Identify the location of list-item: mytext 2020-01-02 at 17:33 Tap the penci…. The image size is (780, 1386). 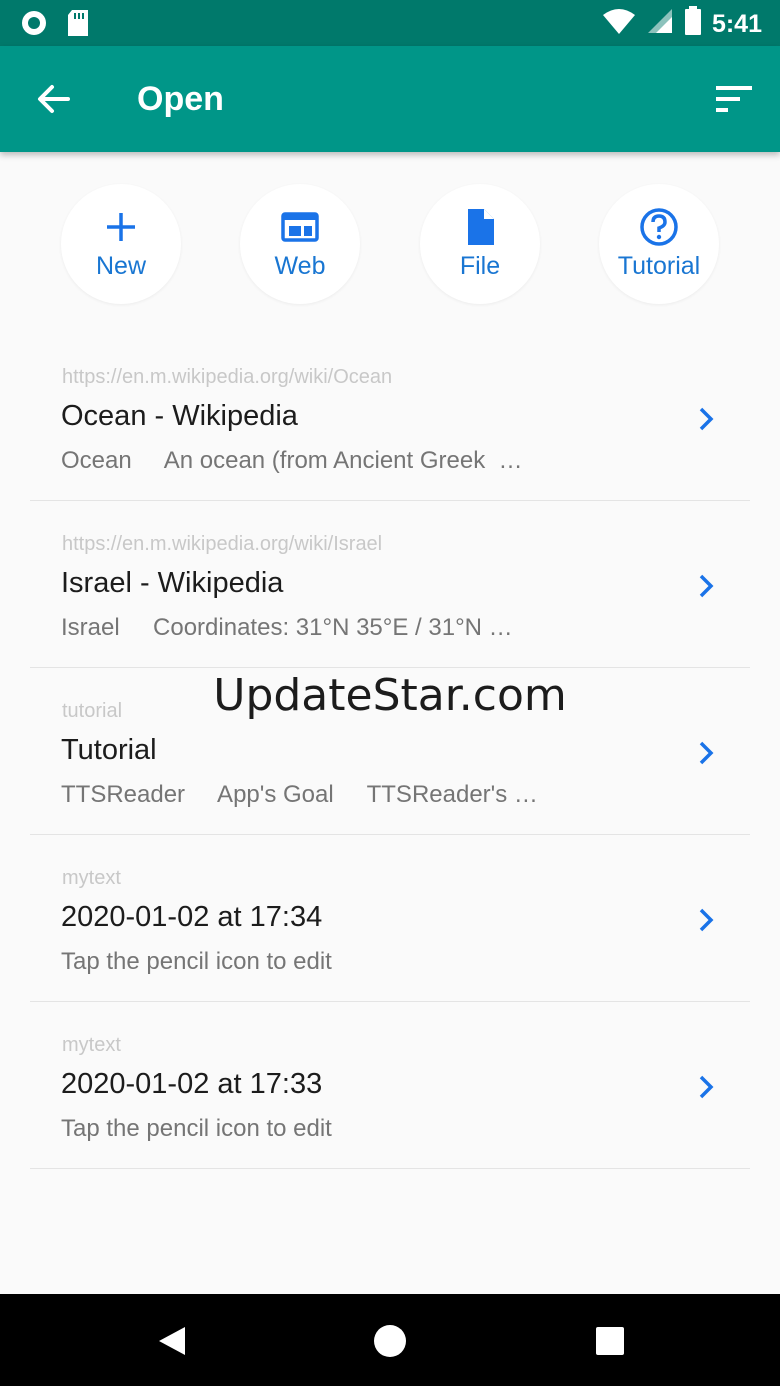
(390, 1085).